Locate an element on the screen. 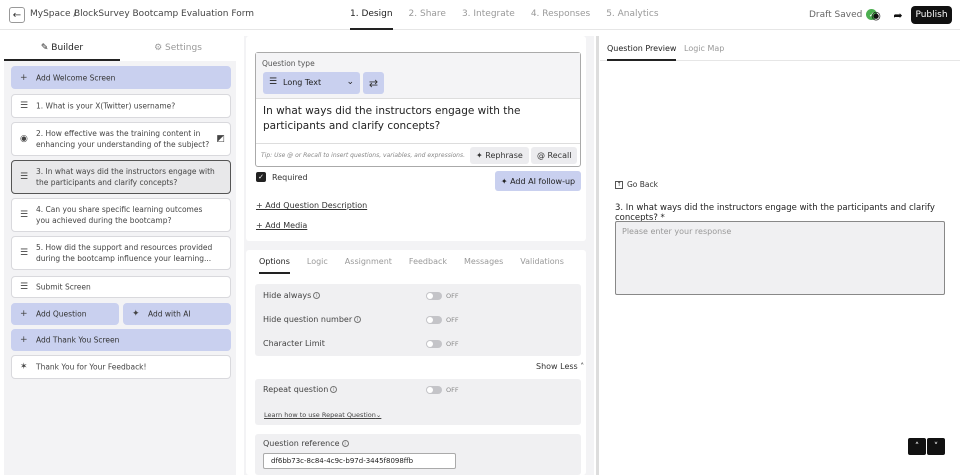  preview-nav: ˄ ˅ is located at coordinates (927, 446).